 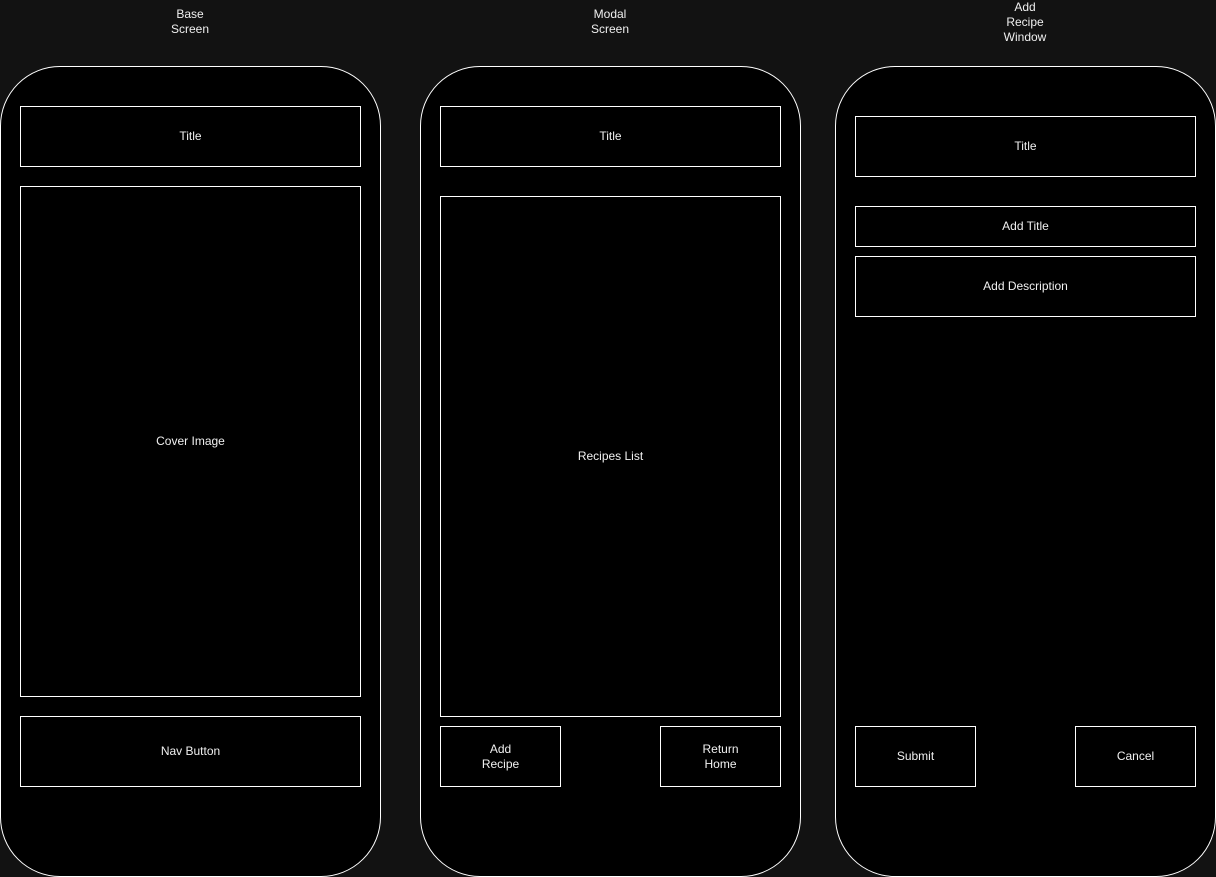 I want to click on modal-screen-title: Title, so click(x=610, y=136).